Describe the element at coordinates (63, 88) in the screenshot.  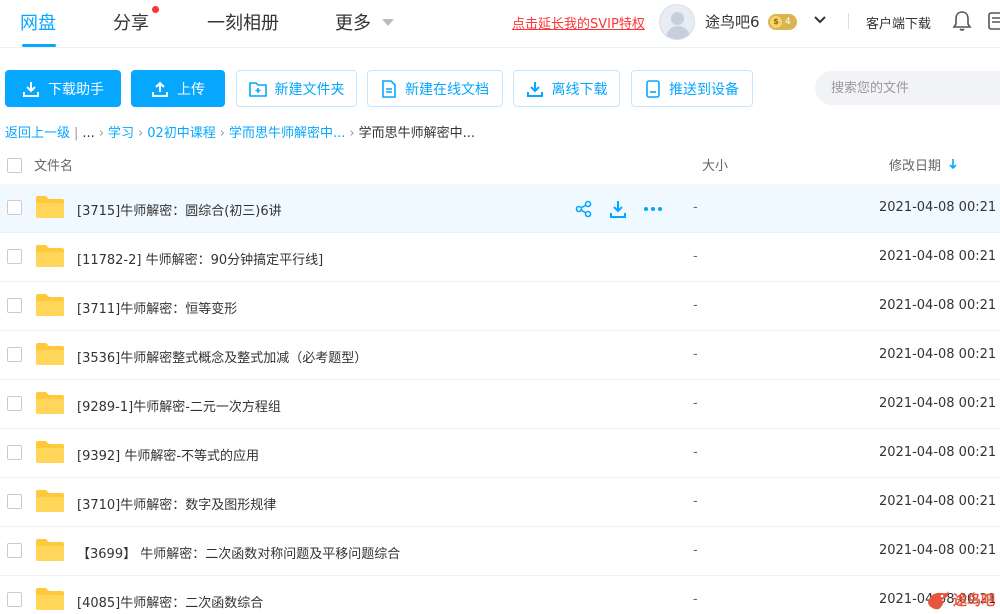
I see `download-helper-button: 下载助手` at that location.